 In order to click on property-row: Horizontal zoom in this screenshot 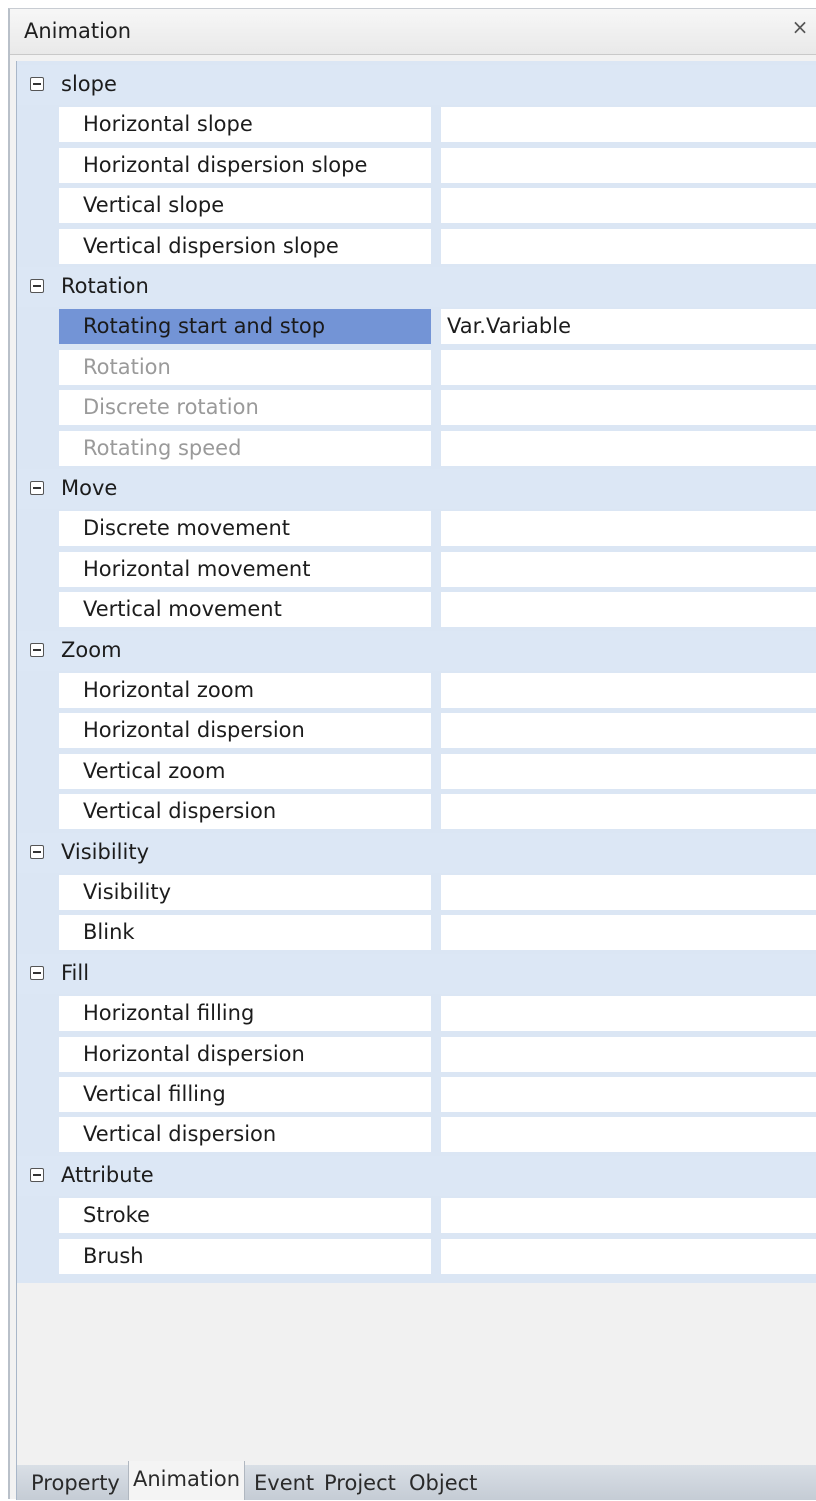, I will do `click(435, 691)`.